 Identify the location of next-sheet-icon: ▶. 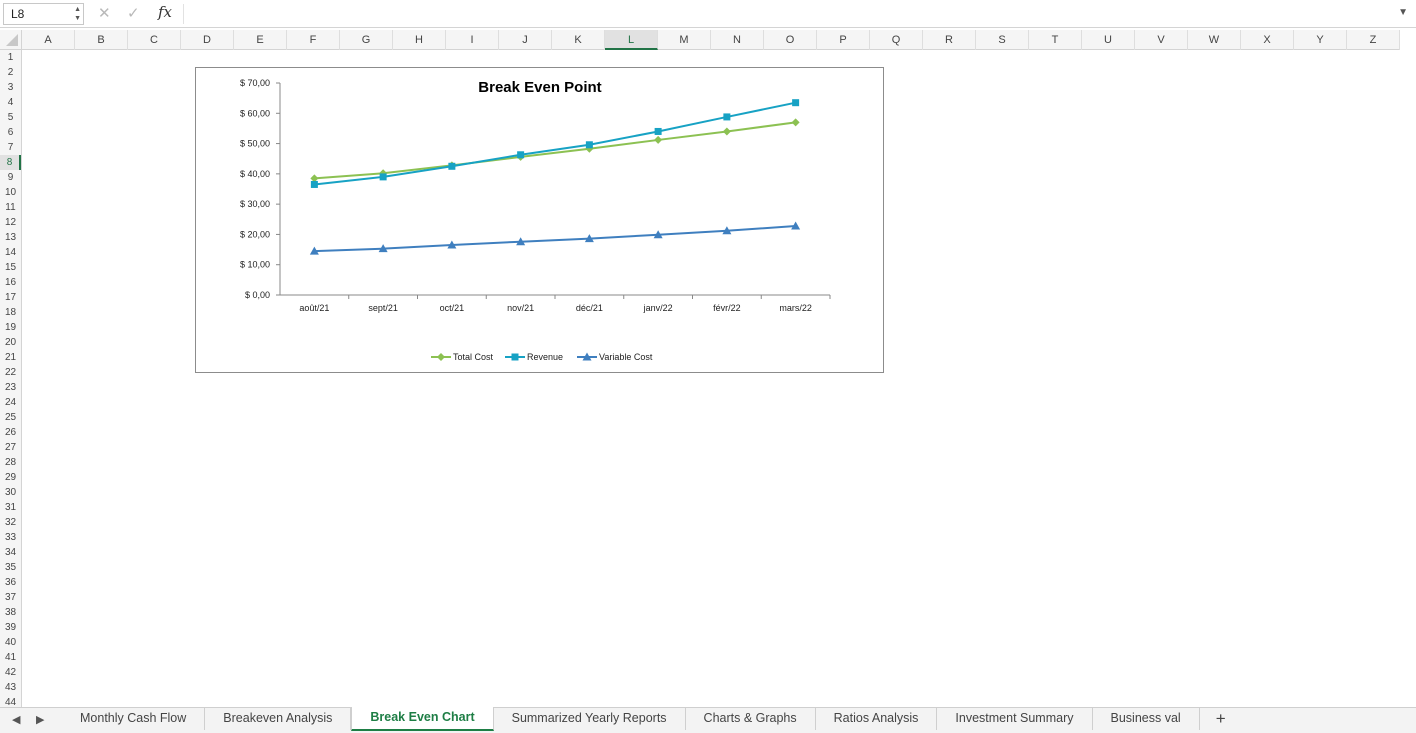
(40, 719).